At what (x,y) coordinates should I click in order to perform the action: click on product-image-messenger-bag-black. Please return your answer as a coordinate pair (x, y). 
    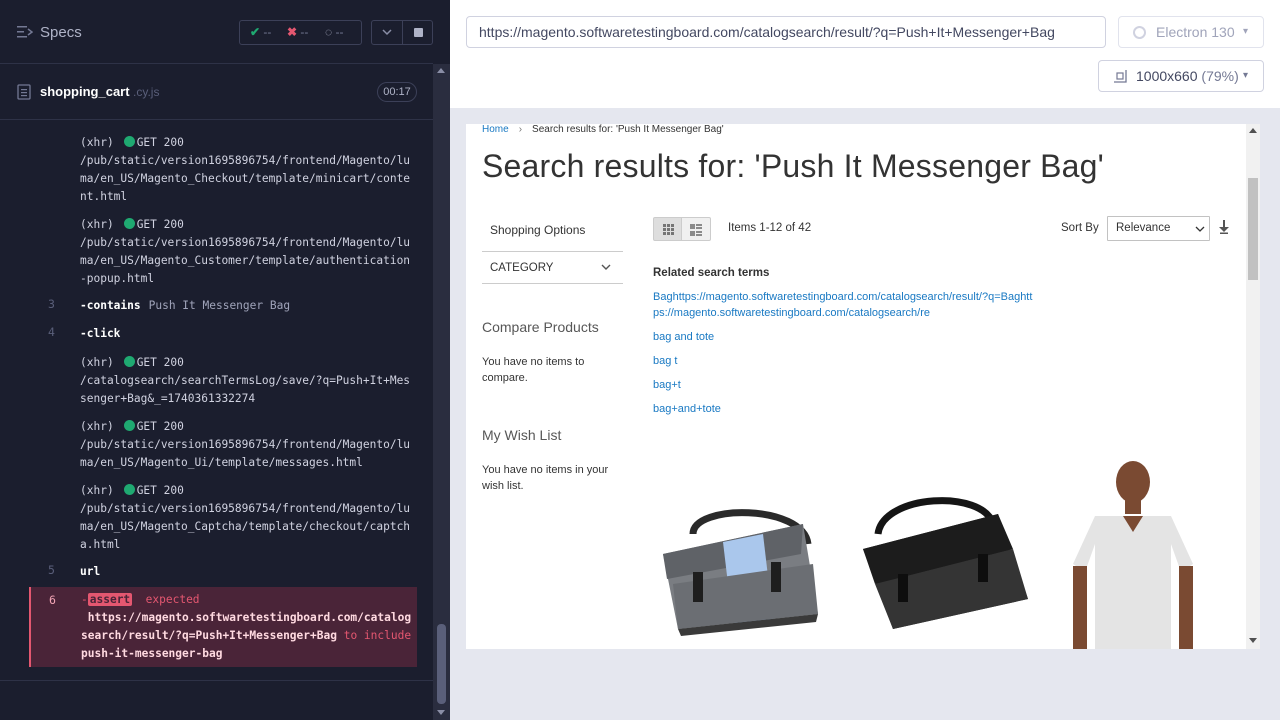
    Looking at the image, I should click on (943, 551).